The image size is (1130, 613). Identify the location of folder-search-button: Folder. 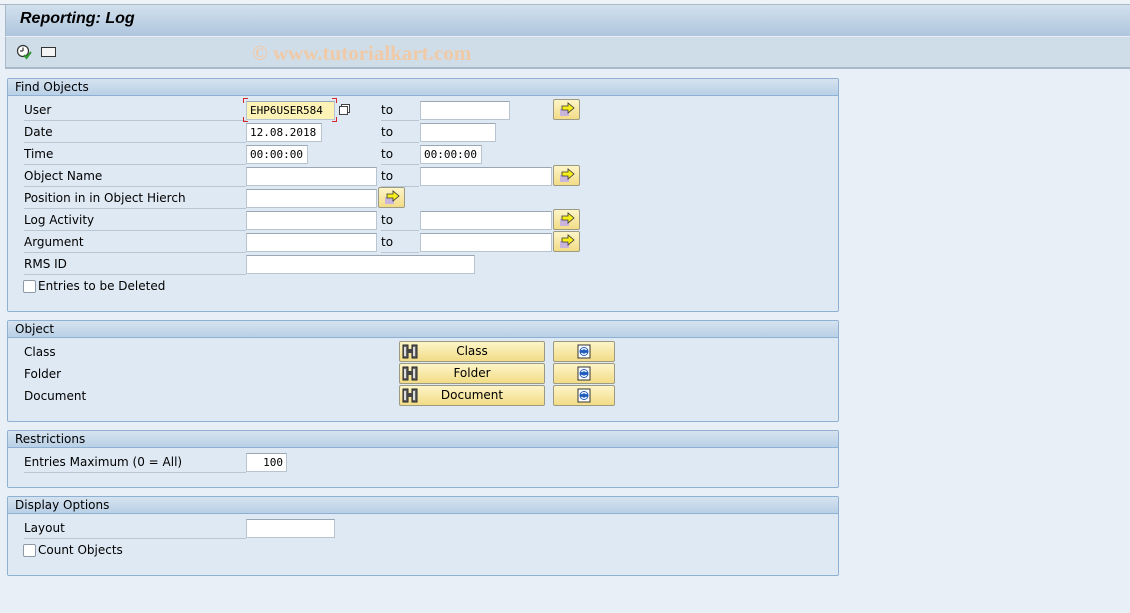
(472, 373).